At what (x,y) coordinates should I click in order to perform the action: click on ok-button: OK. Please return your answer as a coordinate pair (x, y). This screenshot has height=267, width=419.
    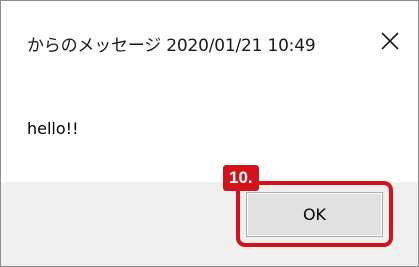
    Looking at the image, I should click on (314, 214).